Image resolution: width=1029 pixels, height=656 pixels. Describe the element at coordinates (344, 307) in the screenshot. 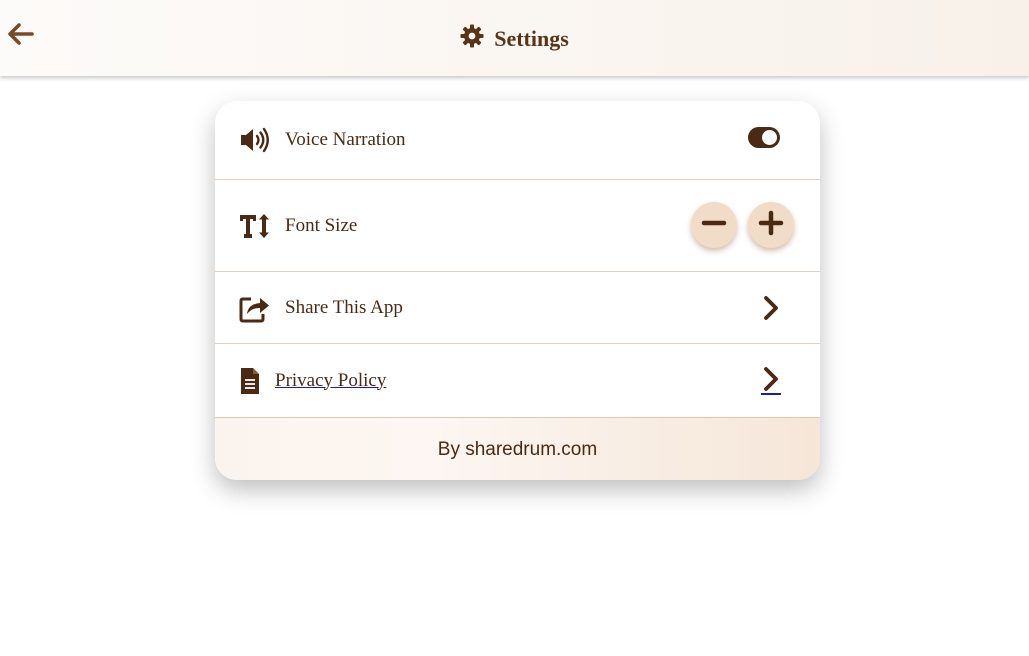

I see `share-app-label: Share This App` at that location.